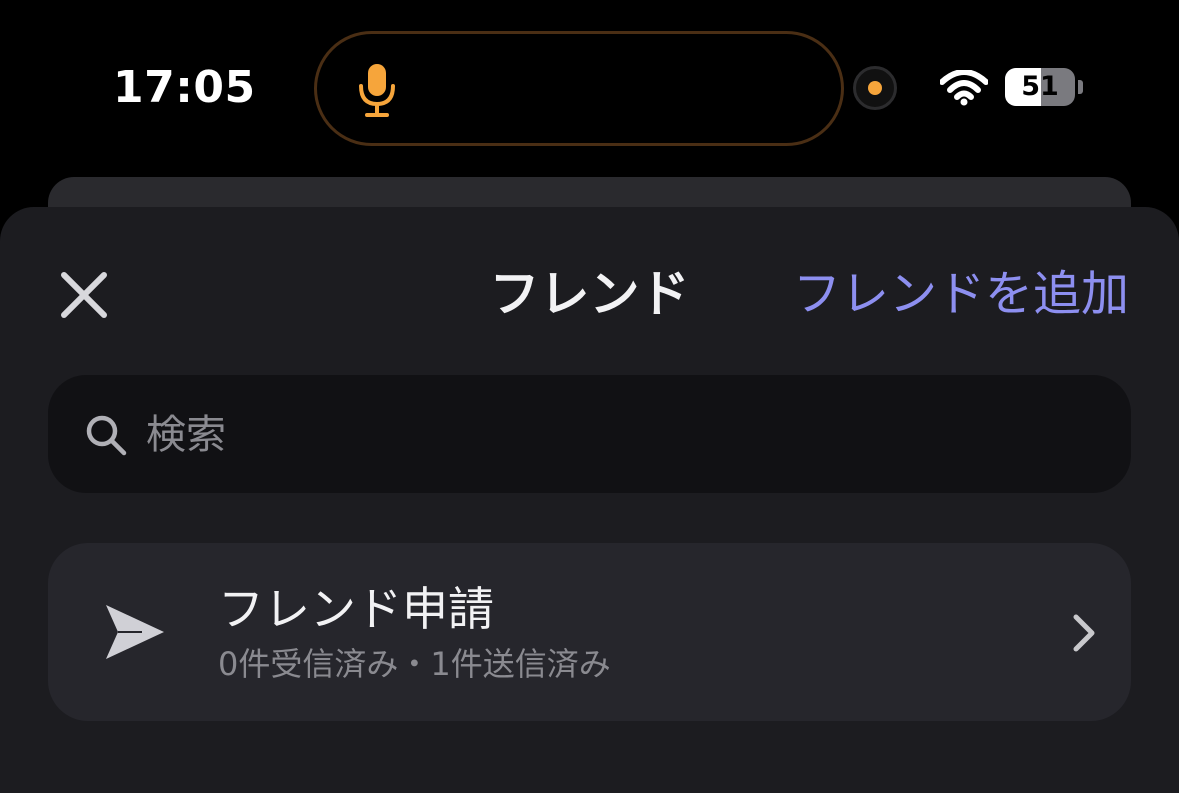  I want to click on status-time: 17:05, so click(184, 87).